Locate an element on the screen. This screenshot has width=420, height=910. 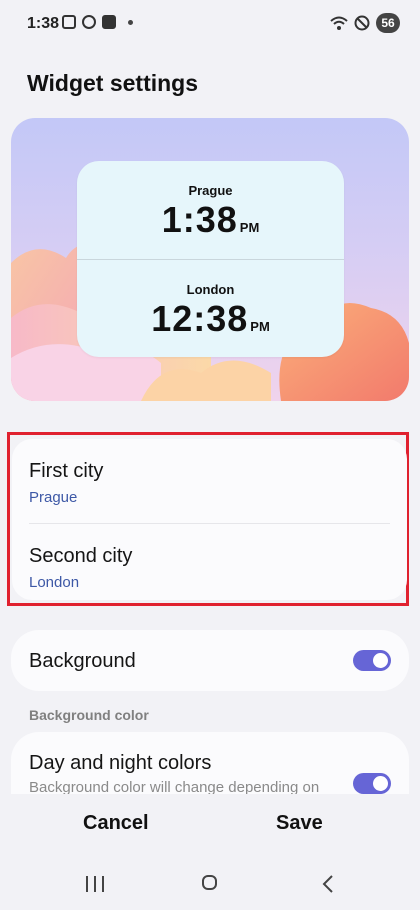
home-icon is located at coordinates (209, 882).